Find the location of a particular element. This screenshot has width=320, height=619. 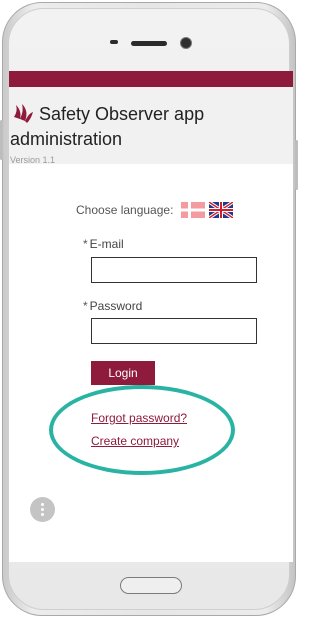

danish-flag-icon is located at coordinates (193, 210).